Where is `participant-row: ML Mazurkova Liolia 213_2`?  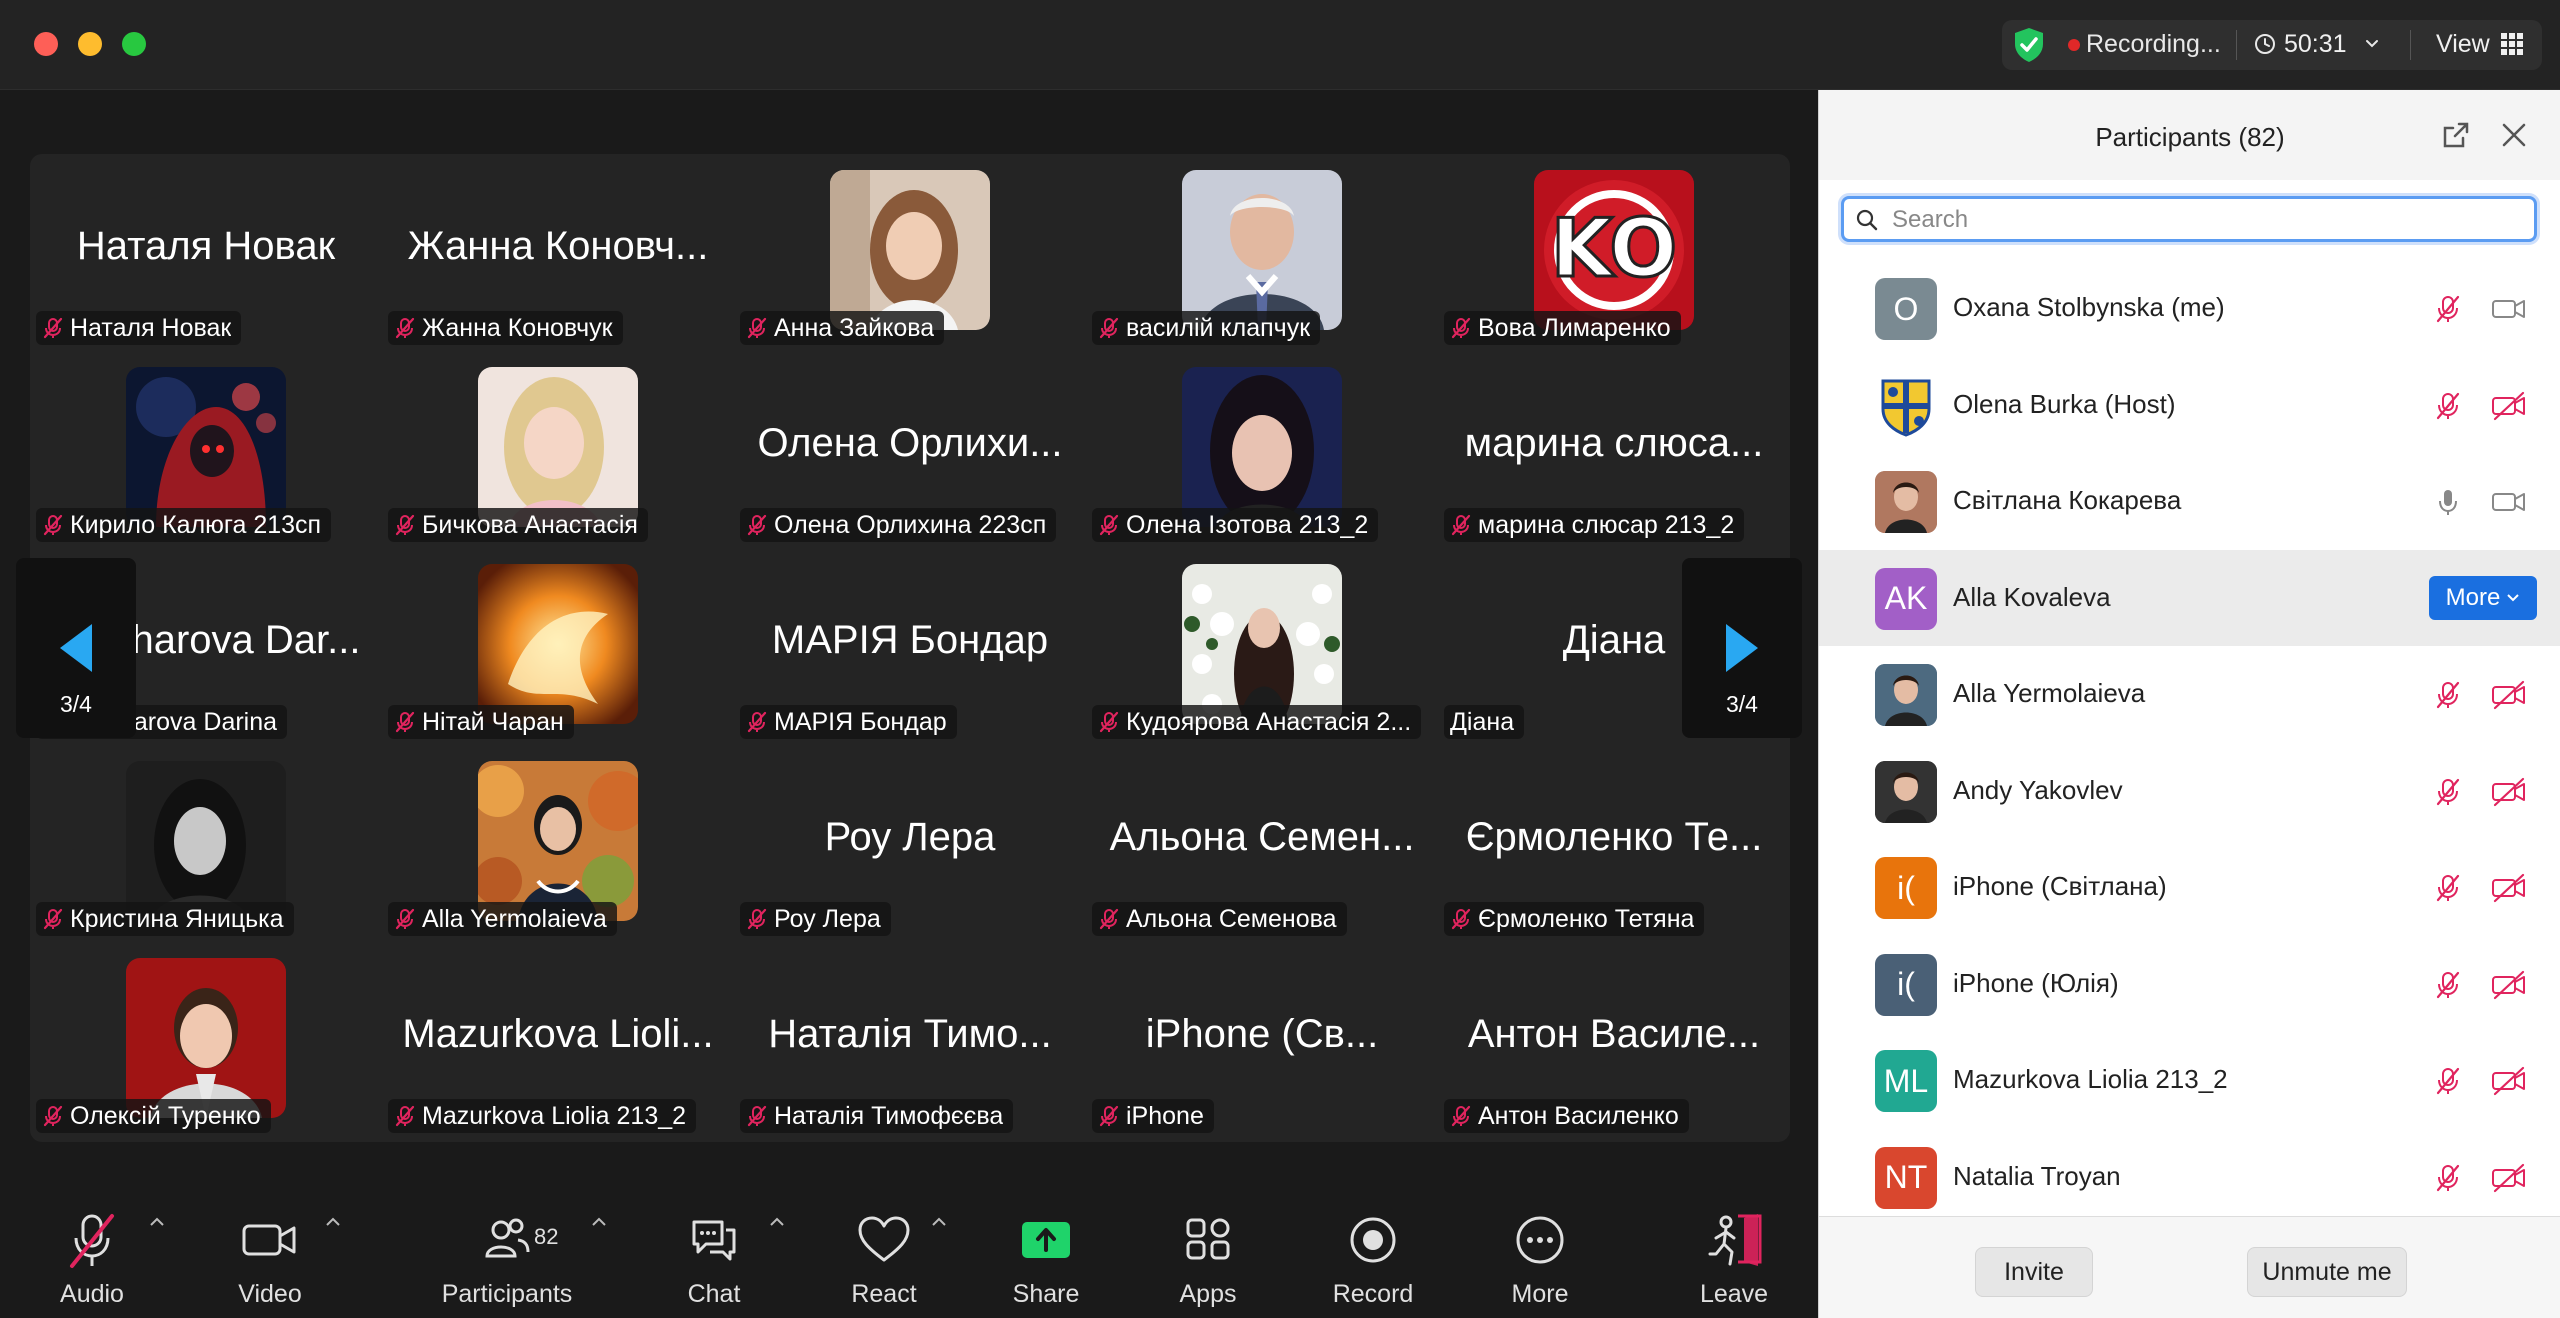
participant-row: ML Mazurkova Liolia 213_2 is located at coordinates (2189, 1080).